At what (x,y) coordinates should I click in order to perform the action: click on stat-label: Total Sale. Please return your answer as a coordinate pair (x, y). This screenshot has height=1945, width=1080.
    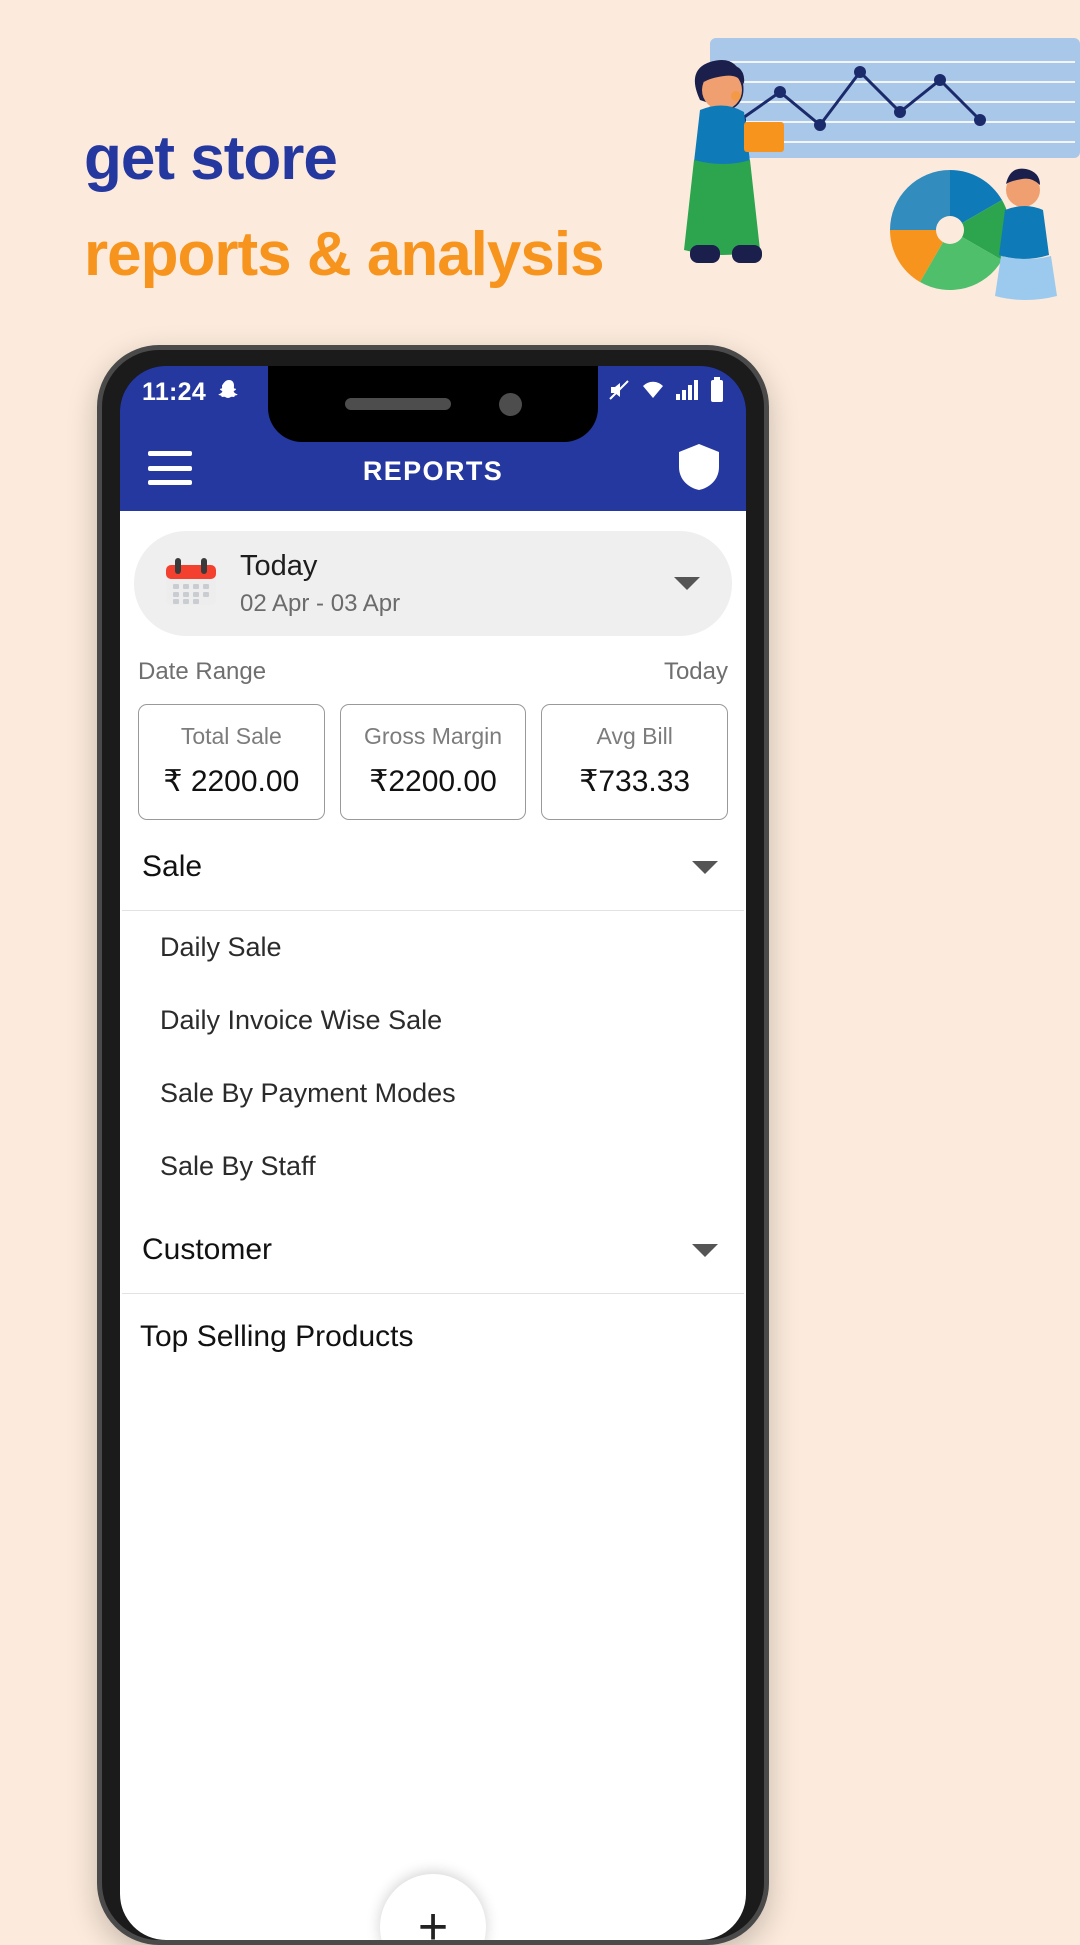
    Looking at the image, I should click on (231, 736).